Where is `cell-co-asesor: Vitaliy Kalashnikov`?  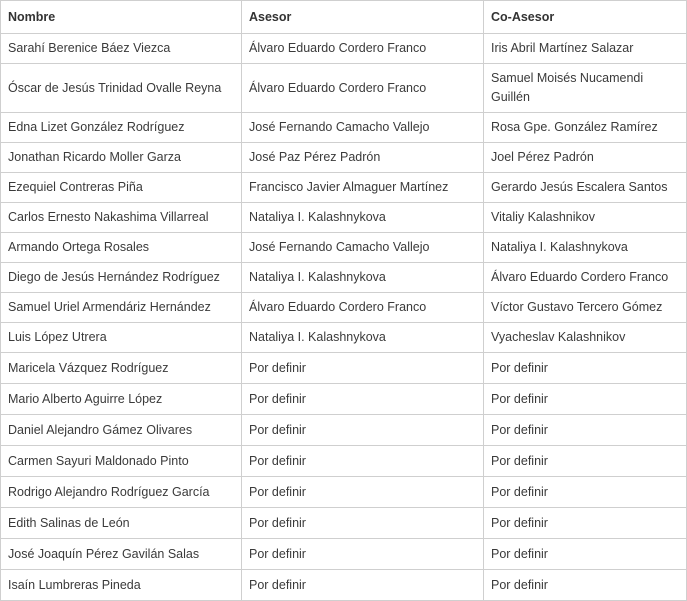
cell-co-asesor: Vitaliy Kalashnikov is located at coordinates (585, 217).